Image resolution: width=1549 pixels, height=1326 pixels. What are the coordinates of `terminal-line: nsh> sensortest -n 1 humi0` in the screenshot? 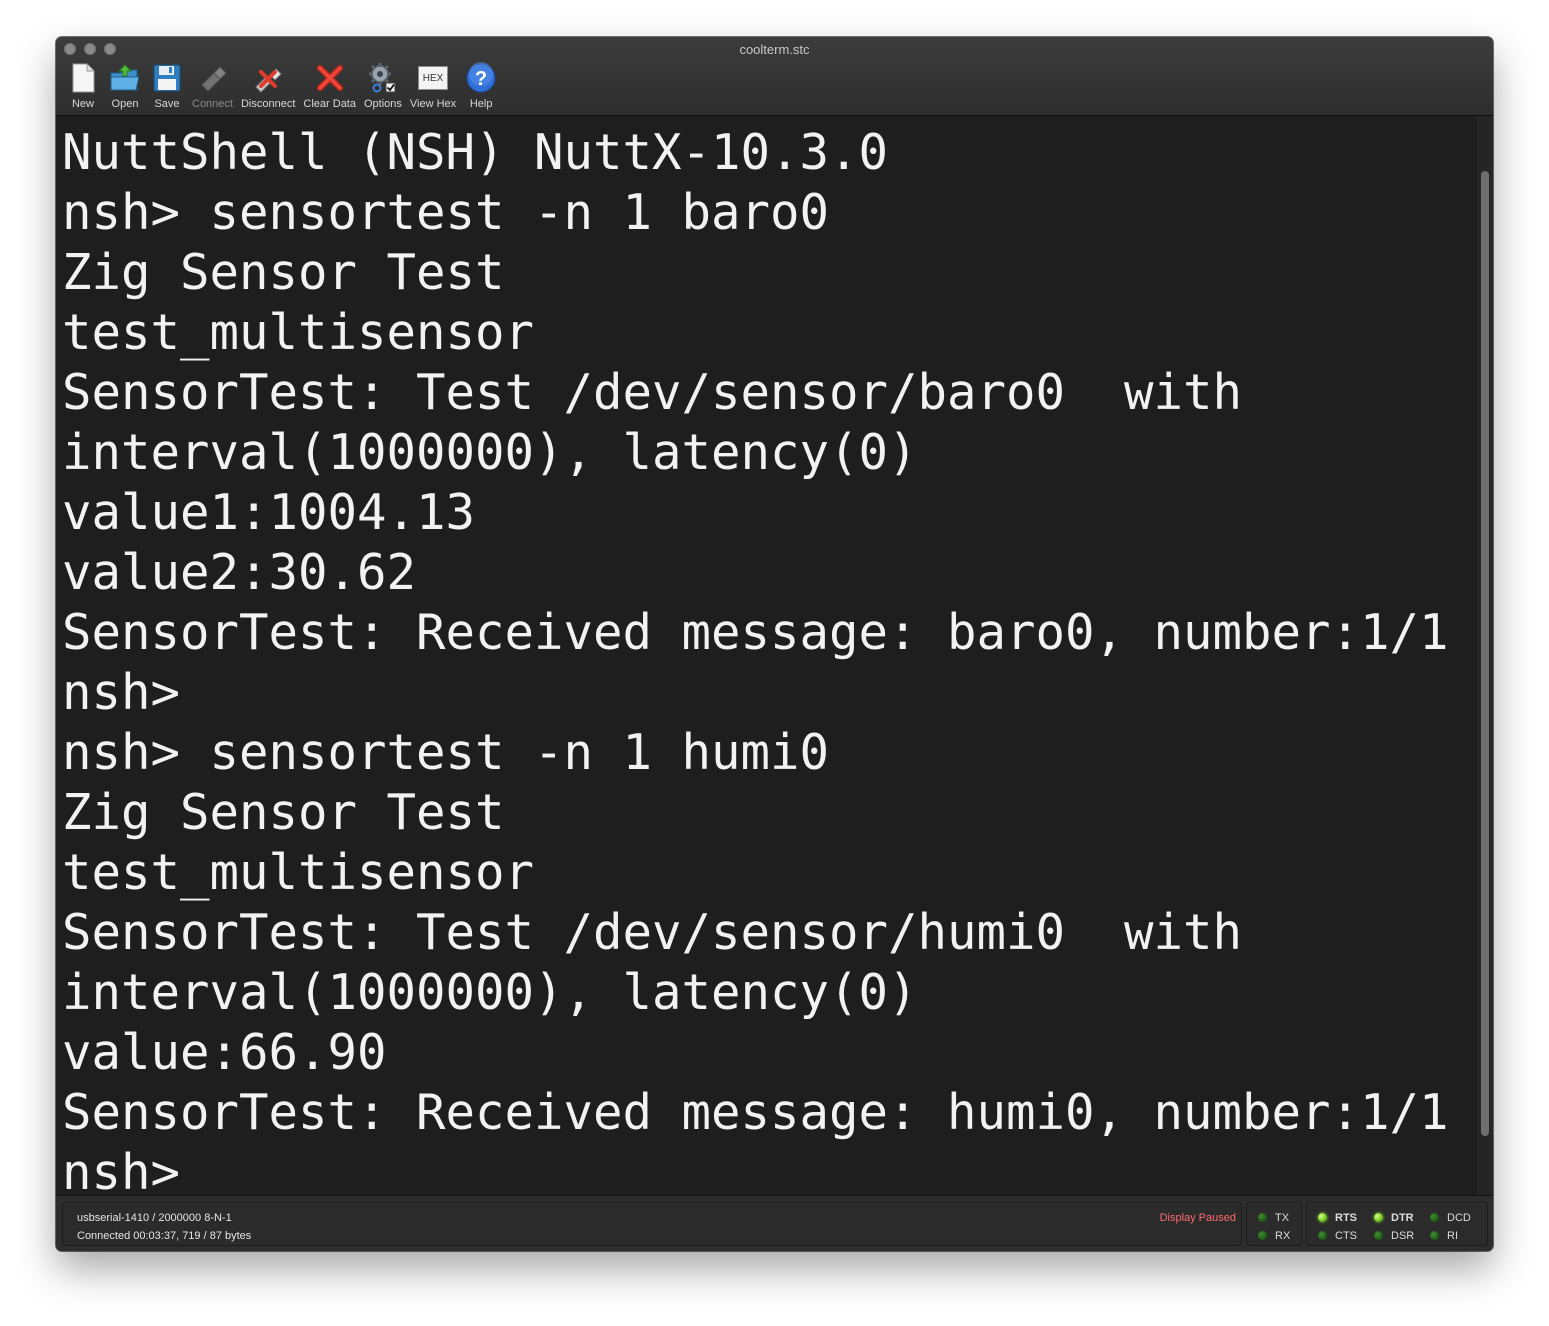 It's located at (446, 752).